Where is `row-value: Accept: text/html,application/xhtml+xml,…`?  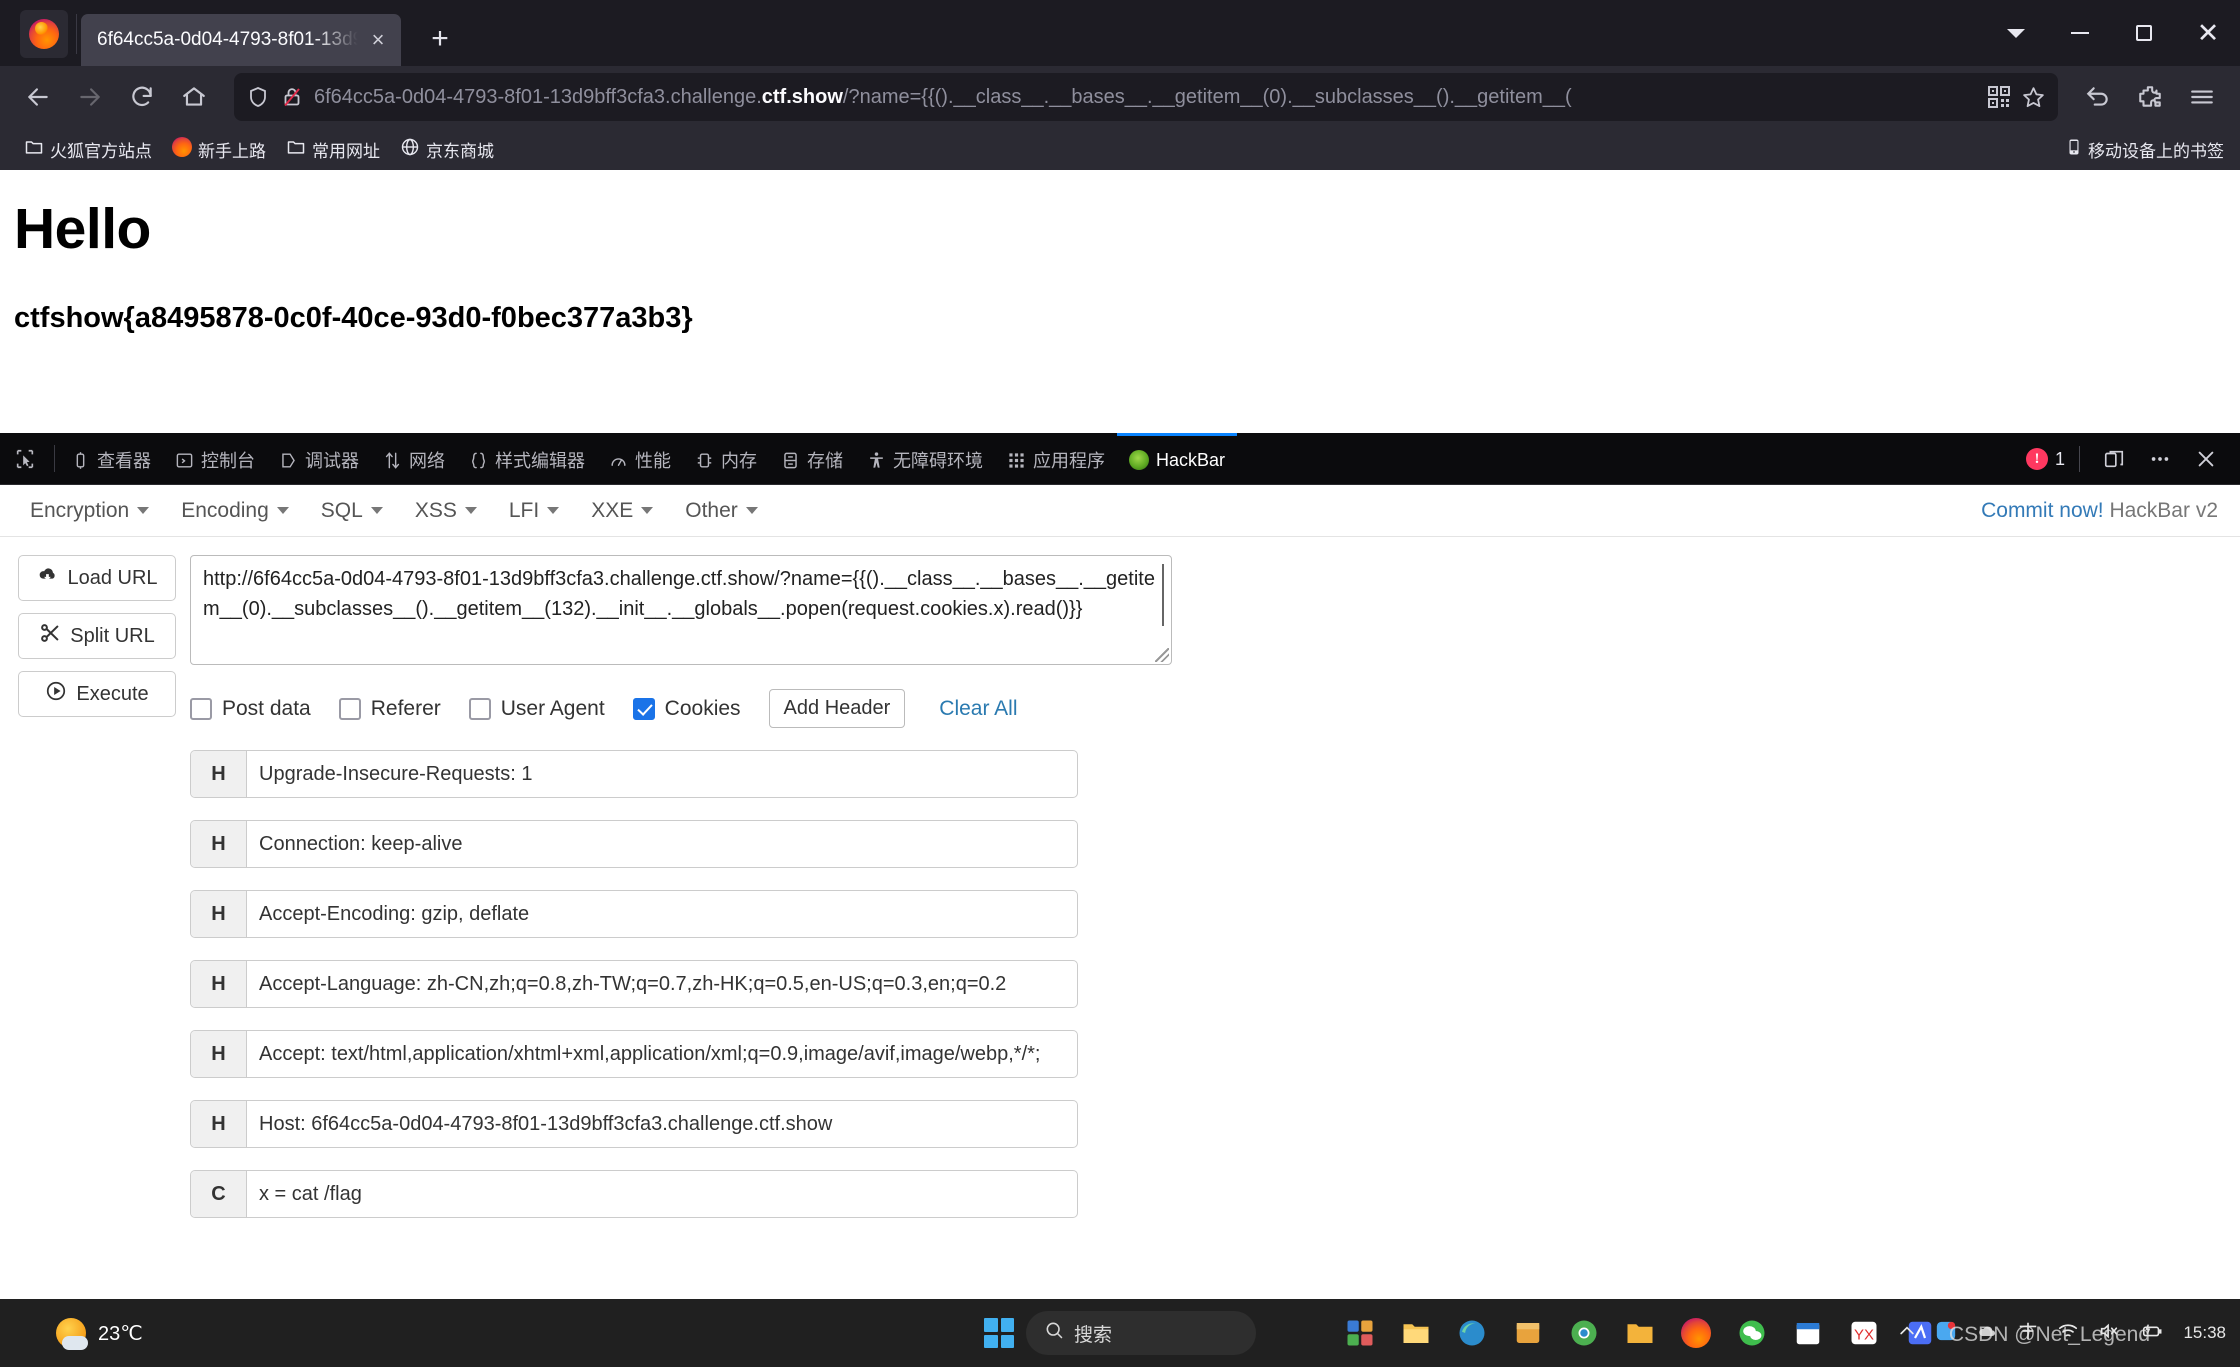
row-value: Accept: text/html,application/xhtml+xml,… is located at coordinates (662, 1054).